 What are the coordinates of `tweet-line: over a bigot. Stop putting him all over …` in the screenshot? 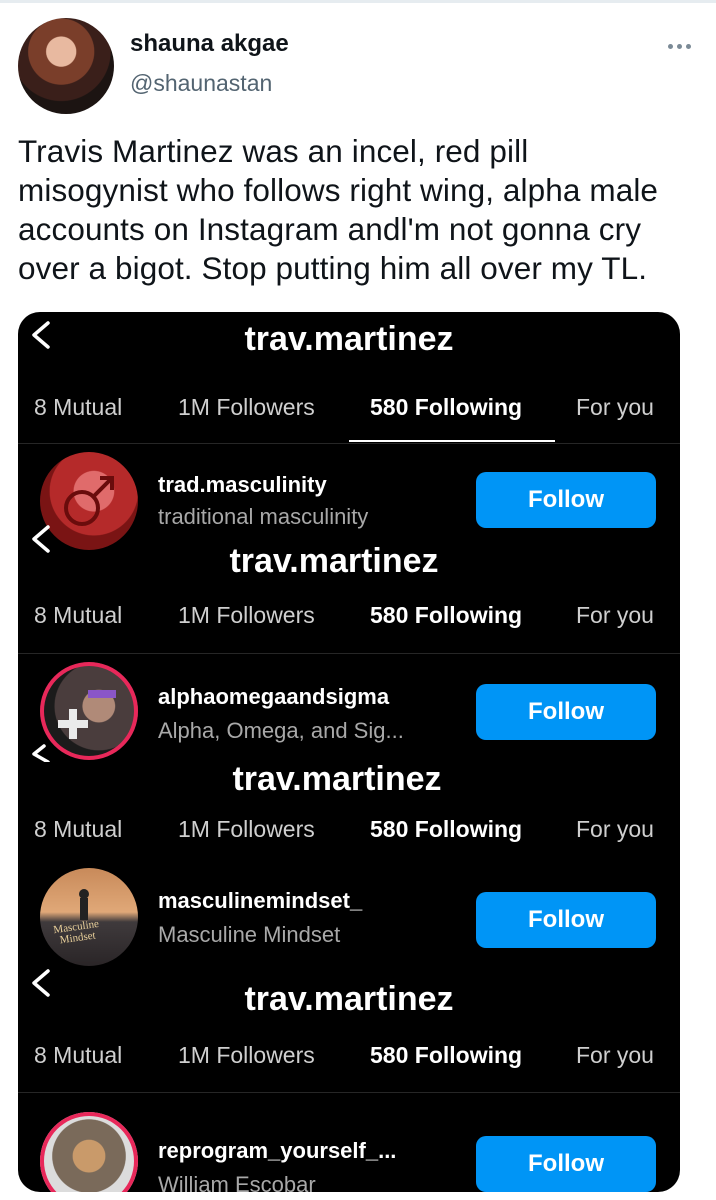 It's located at (333, 268).